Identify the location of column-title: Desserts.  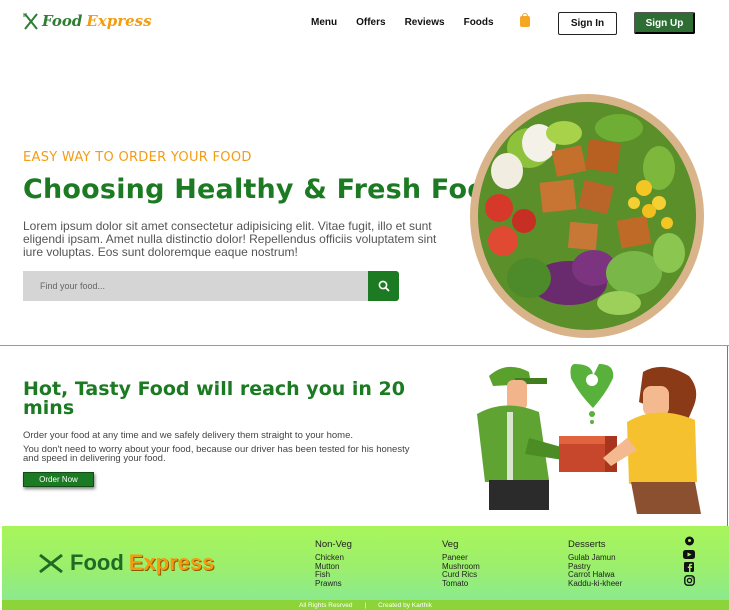
(587, 544).